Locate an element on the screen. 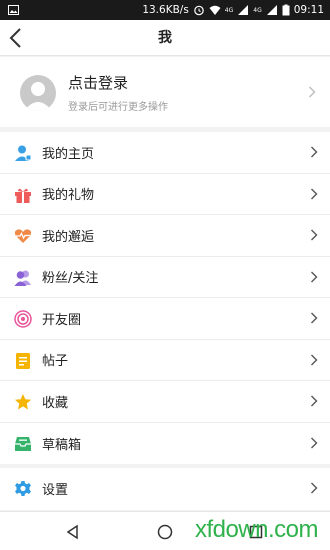 The image size is (330, 550). title-bar: 我 is located at coordinates (165, 38).